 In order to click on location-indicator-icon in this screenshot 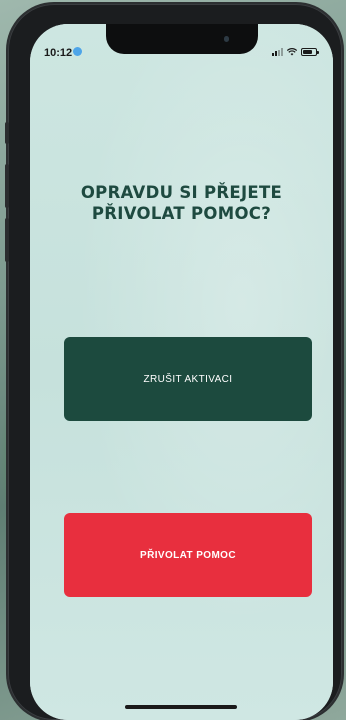, I will do `click(77, 51)`.